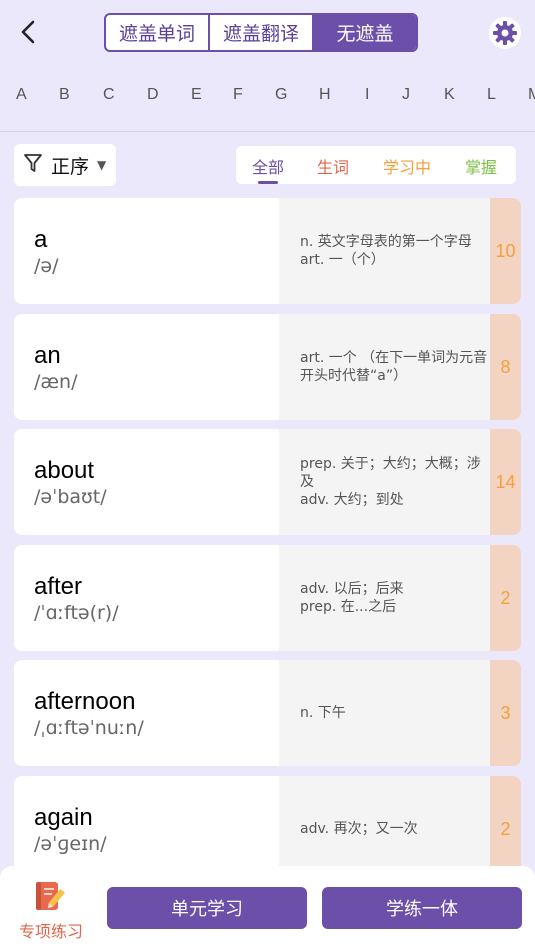  Describe the element at coordinates (207, 908) in the screenshot. I see `unit-study-button: 单元学习` at that location.